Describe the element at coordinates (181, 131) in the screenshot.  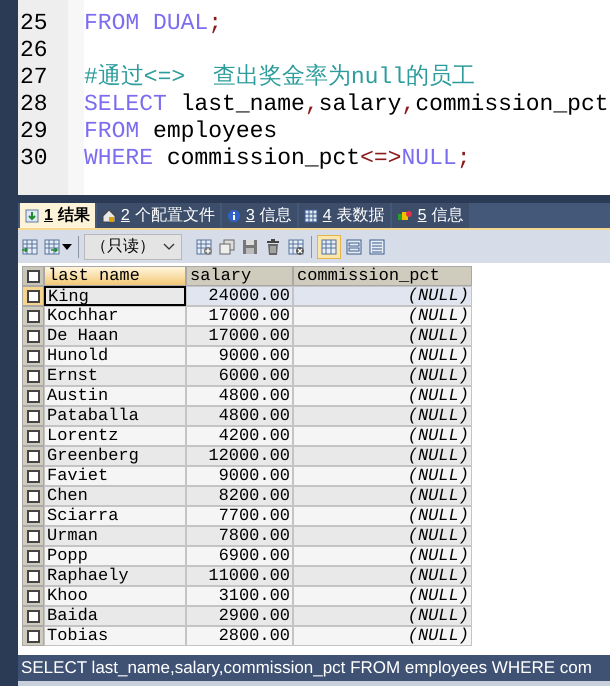
I see `code-line: FROM employees` at that location.